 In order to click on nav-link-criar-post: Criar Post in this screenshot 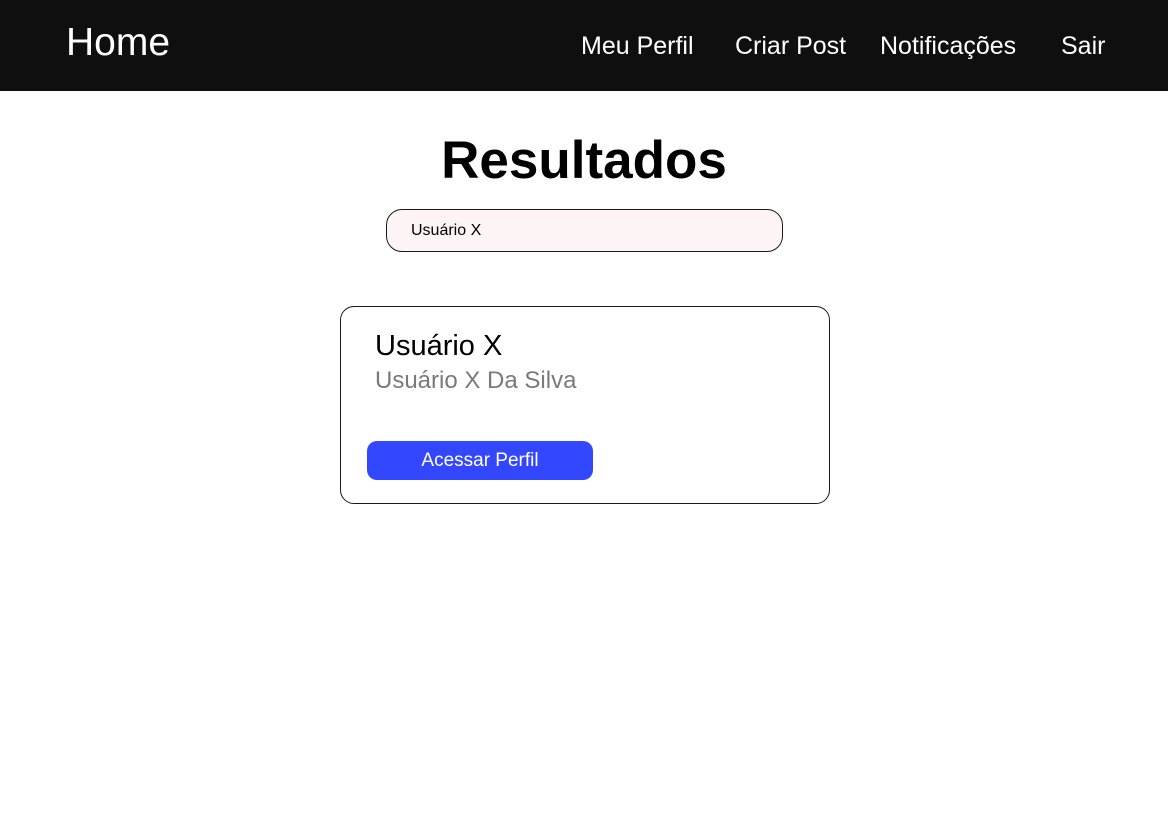, I will do `click(790, 46)`.